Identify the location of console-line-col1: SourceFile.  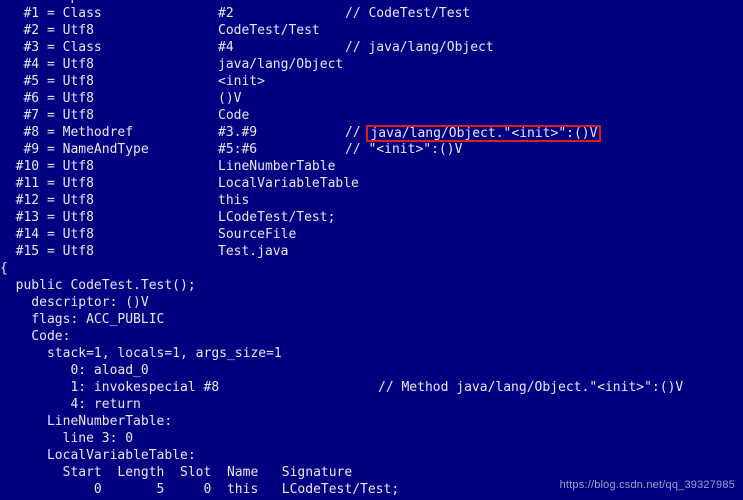
(257, 234).